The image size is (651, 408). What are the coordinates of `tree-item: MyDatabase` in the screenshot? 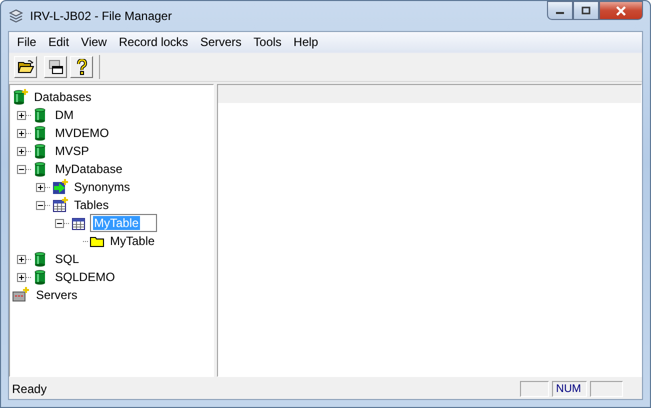 It's located at (89, 169).